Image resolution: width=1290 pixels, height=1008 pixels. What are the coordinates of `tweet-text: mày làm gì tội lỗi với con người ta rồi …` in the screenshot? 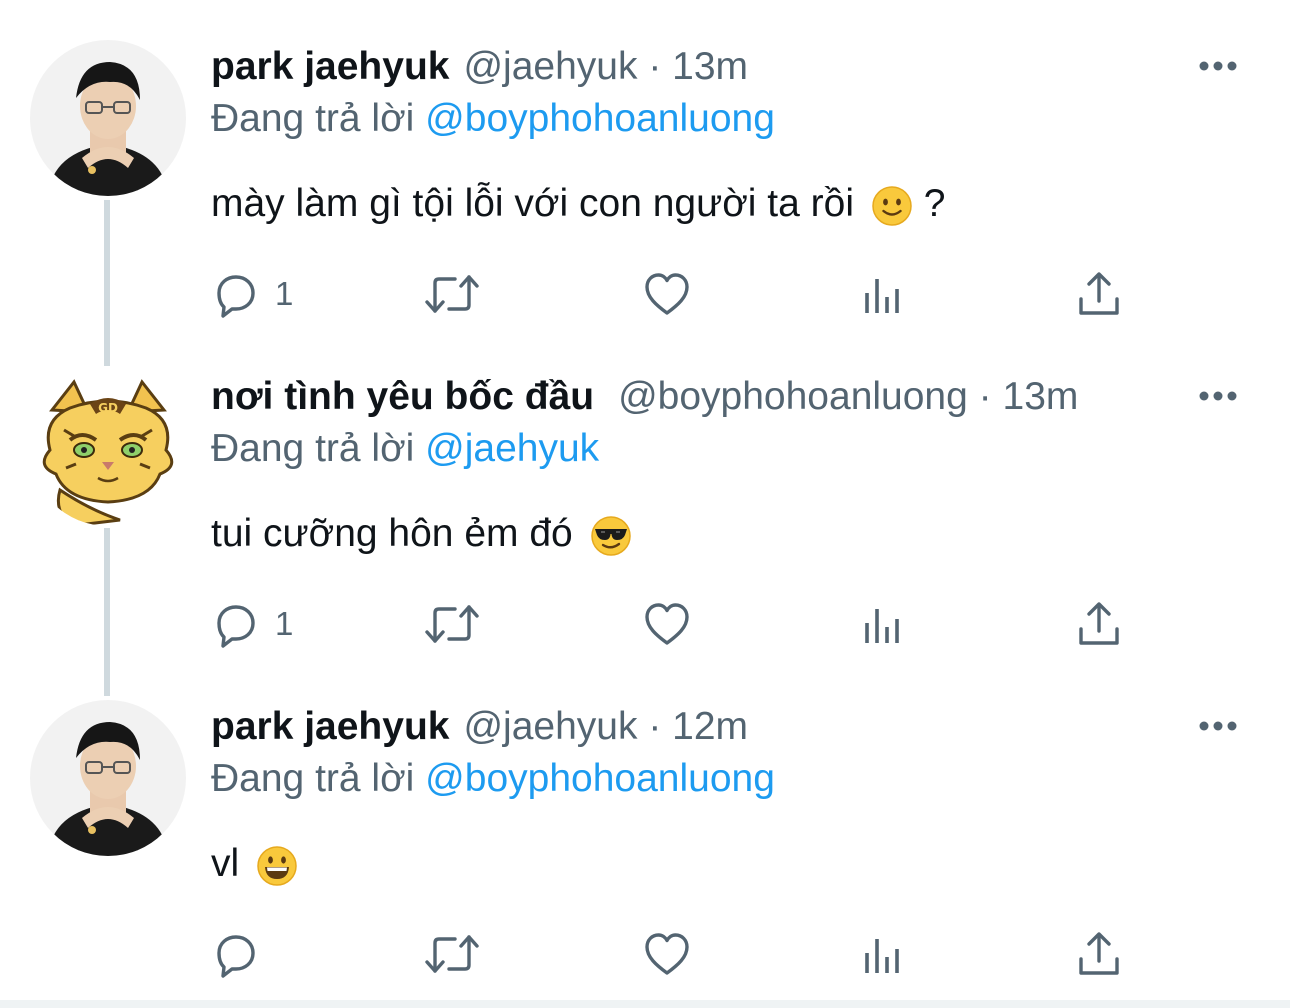 It's located at (578, 204).